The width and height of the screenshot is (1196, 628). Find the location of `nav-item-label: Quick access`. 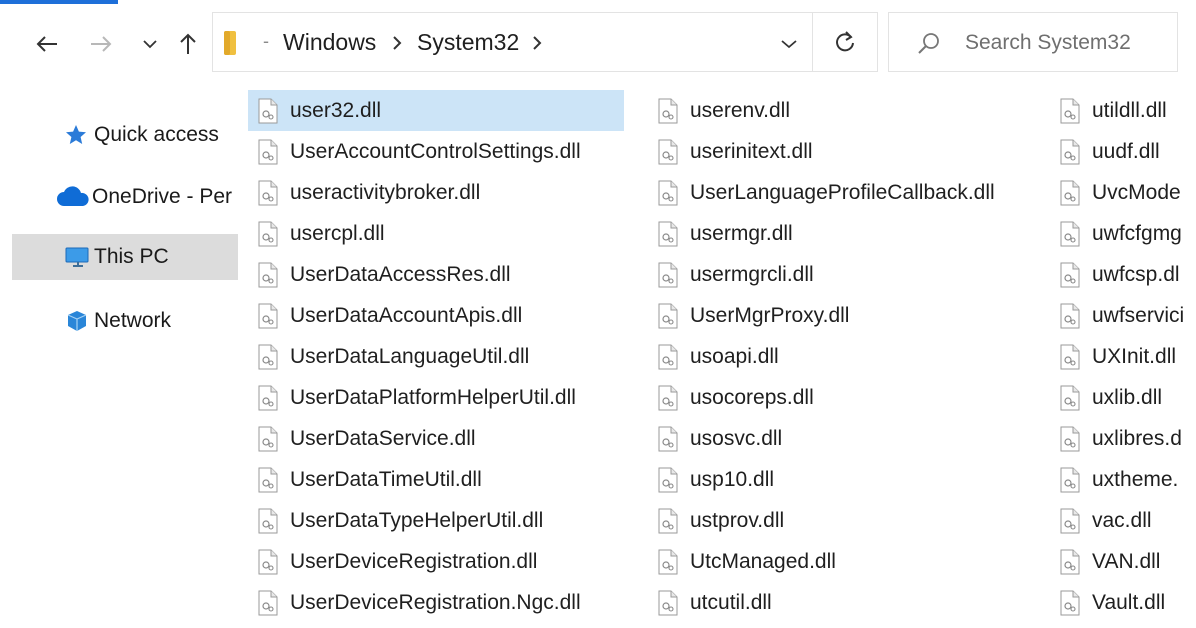

nav-item-label: Quick access is located at coordinates (156, 134).